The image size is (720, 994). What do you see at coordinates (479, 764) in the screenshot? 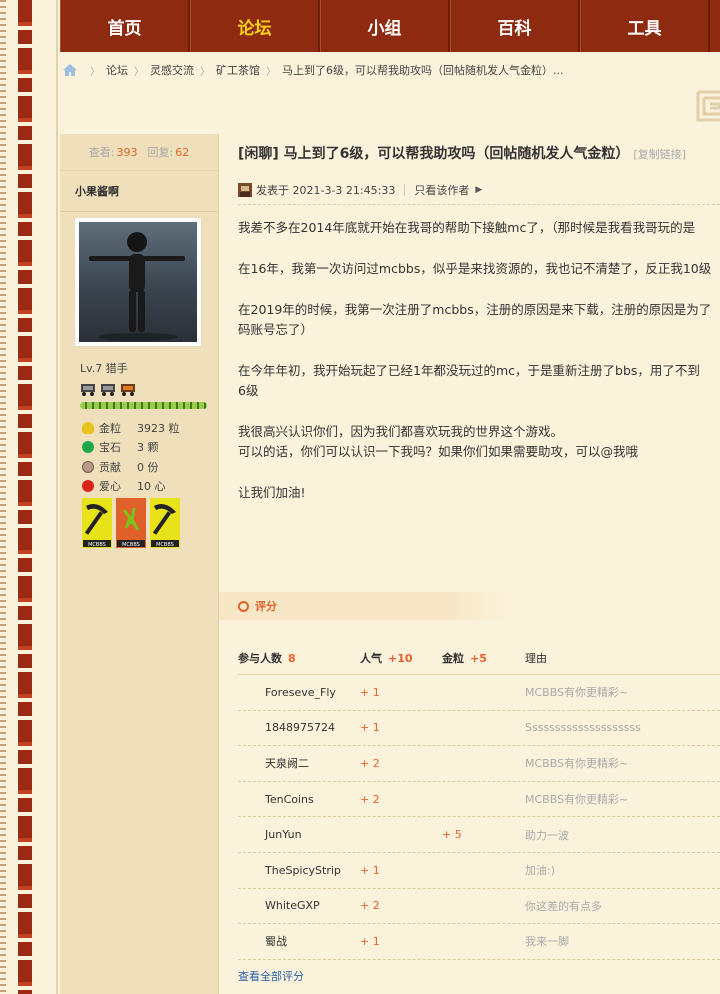
I see `table-row: 天泉阙二 + 2 MCBBS有你更精彩~` at bounding box center [479, 764].